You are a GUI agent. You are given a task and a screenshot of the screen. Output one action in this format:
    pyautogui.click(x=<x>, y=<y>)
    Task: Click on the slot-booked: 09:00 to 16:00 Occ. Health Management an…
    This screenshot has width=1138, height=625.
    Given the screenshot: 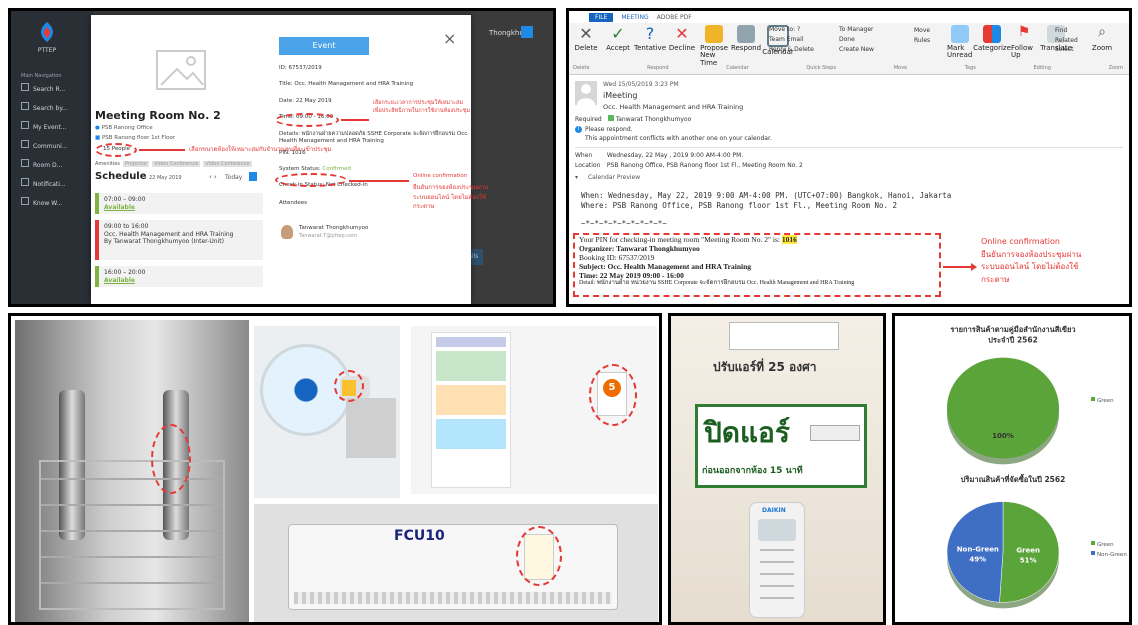 What is the action you would take?
    pyautogui.click(x=179, y=240)
    